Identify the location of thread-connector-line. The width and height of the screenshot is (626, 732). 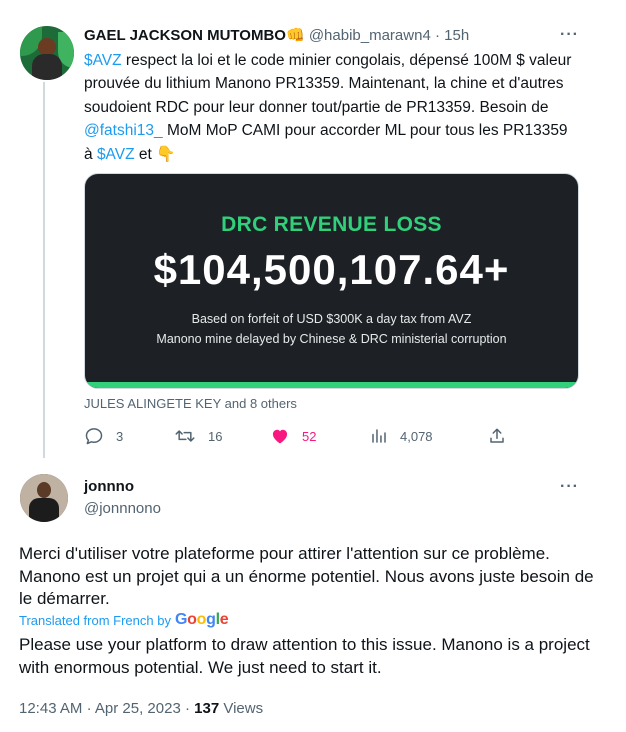
(44, 270).